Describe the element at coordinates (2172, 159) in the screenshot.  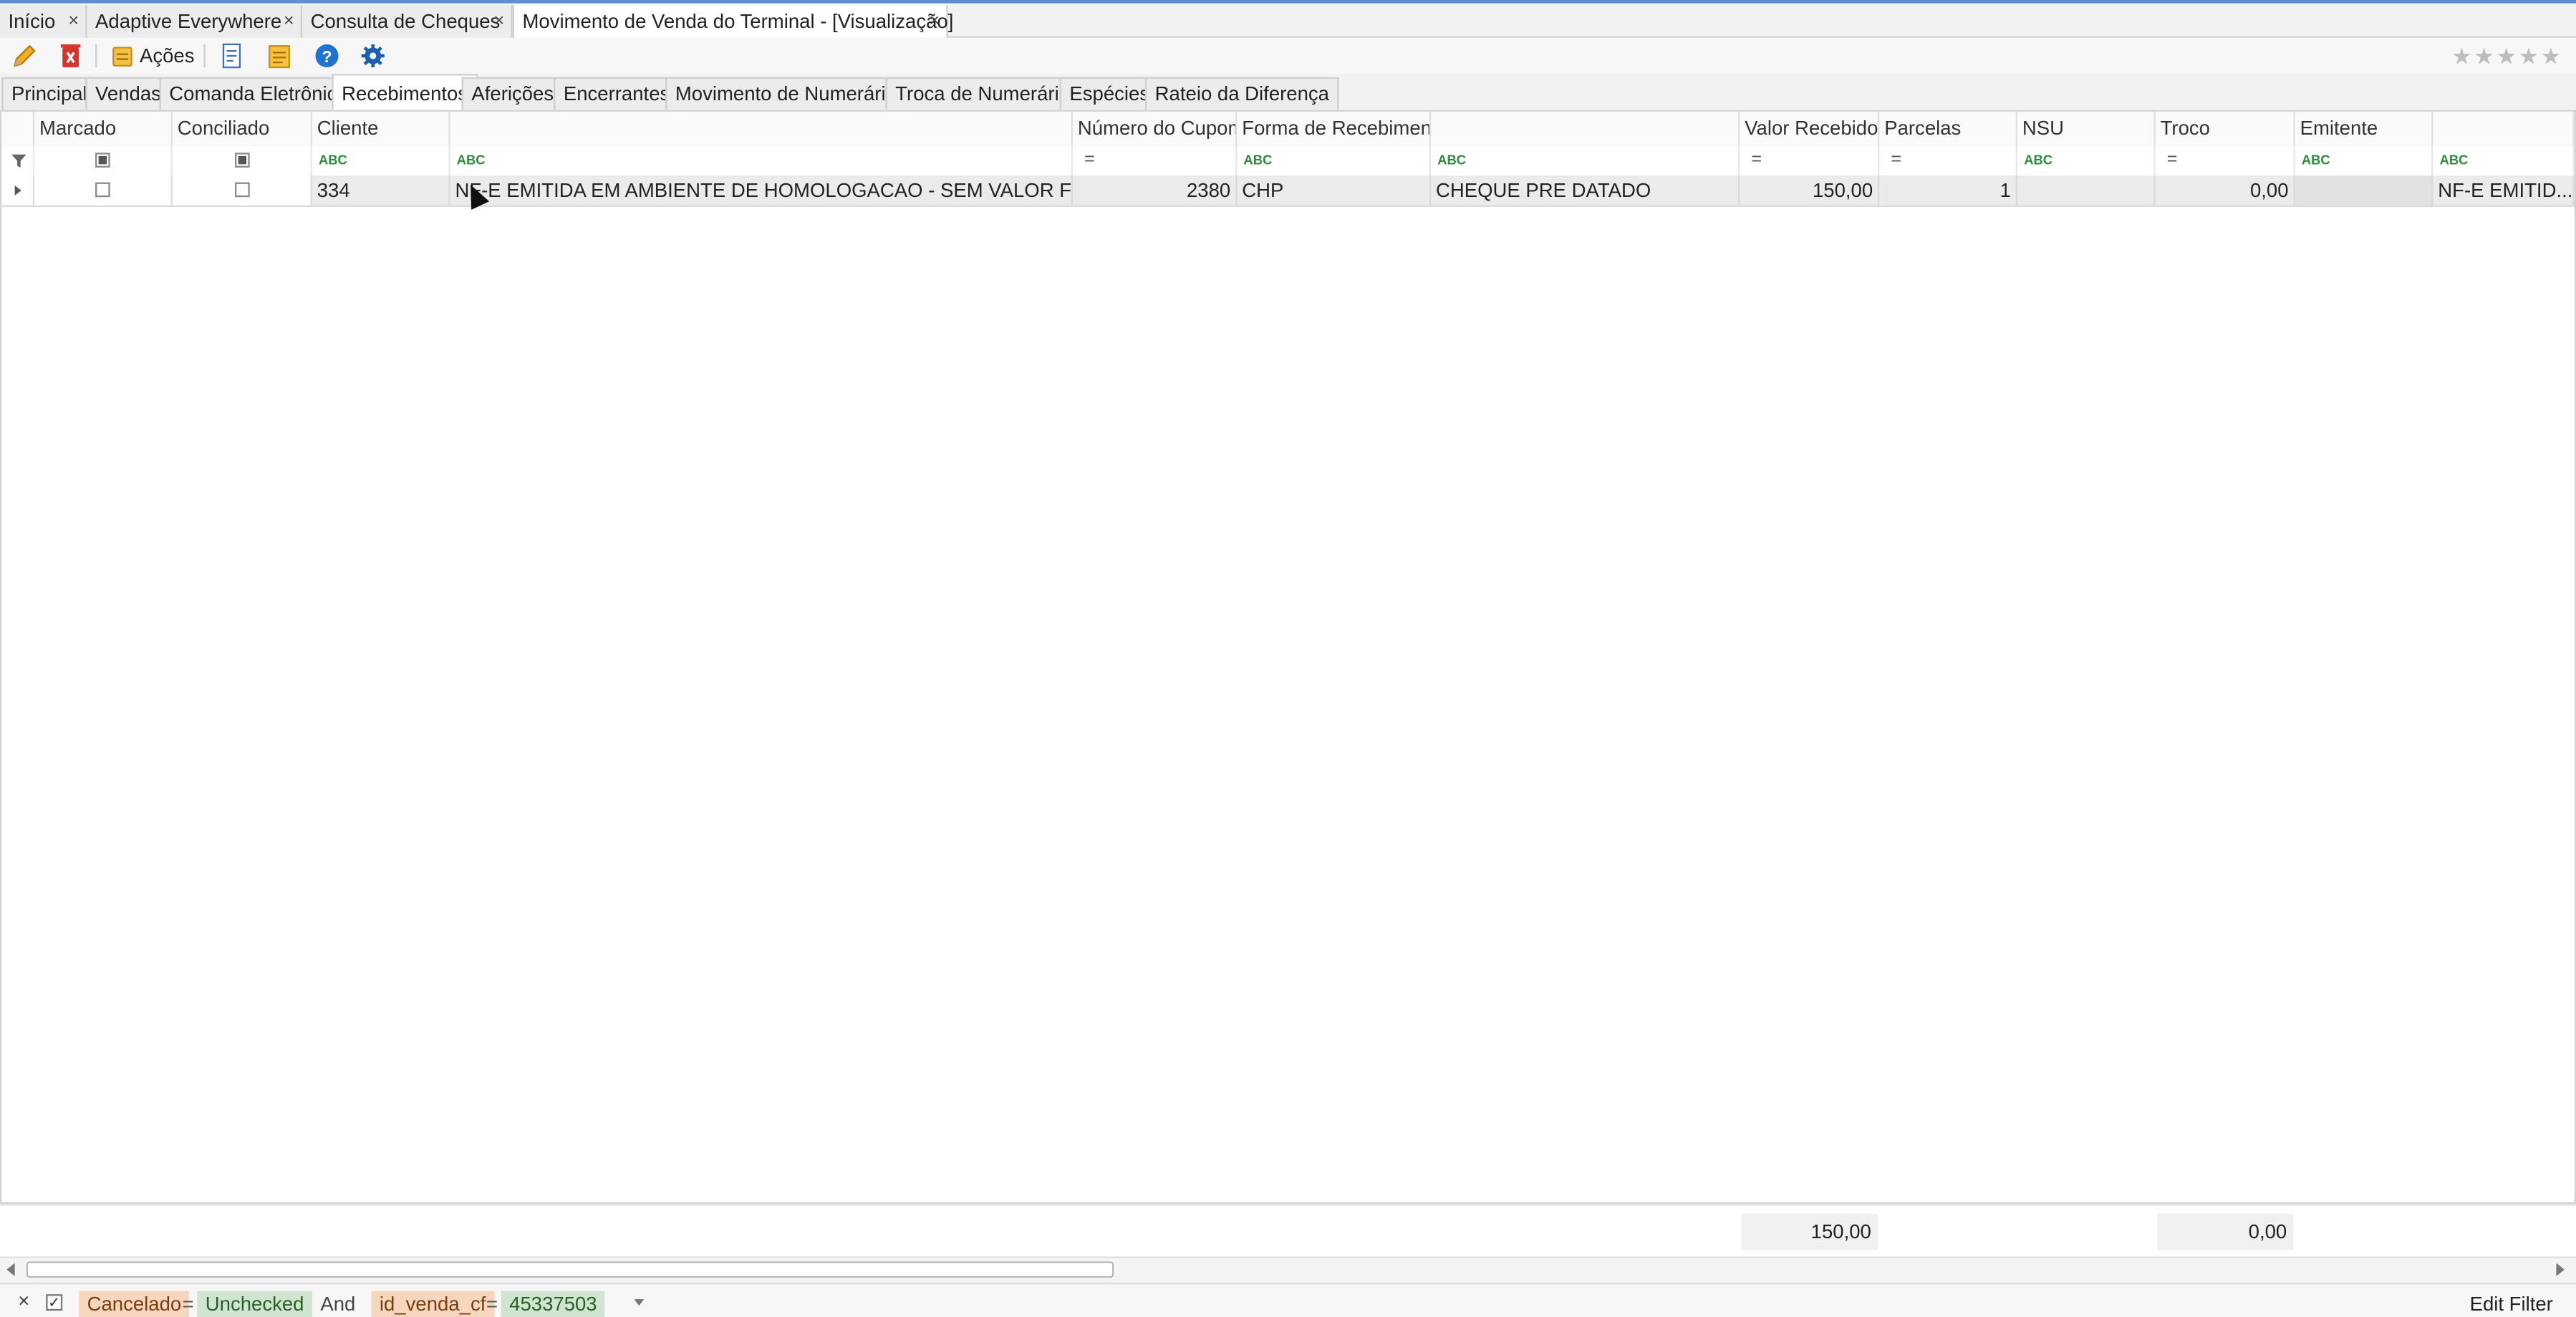
I see `equals-filter-icon: =` at that location.